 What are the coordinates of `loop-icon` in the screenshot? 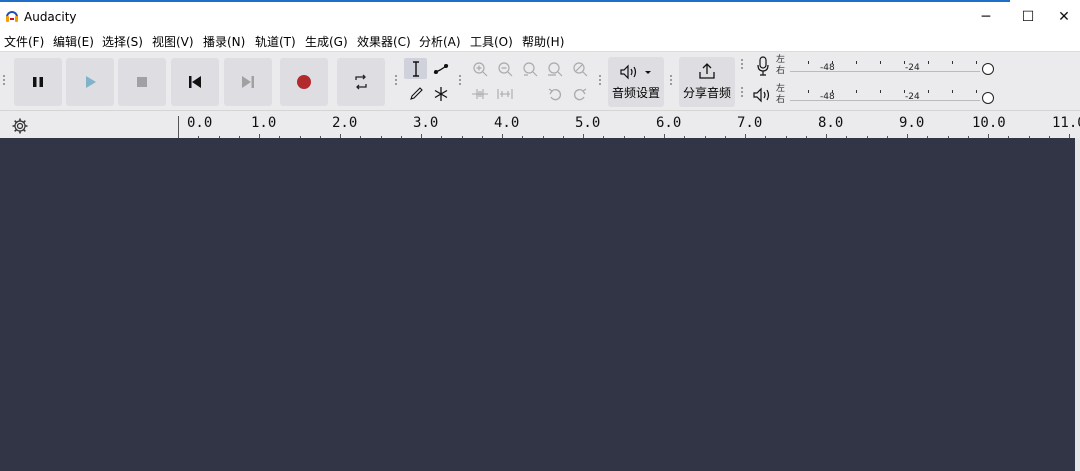 It's located at (361, 82).